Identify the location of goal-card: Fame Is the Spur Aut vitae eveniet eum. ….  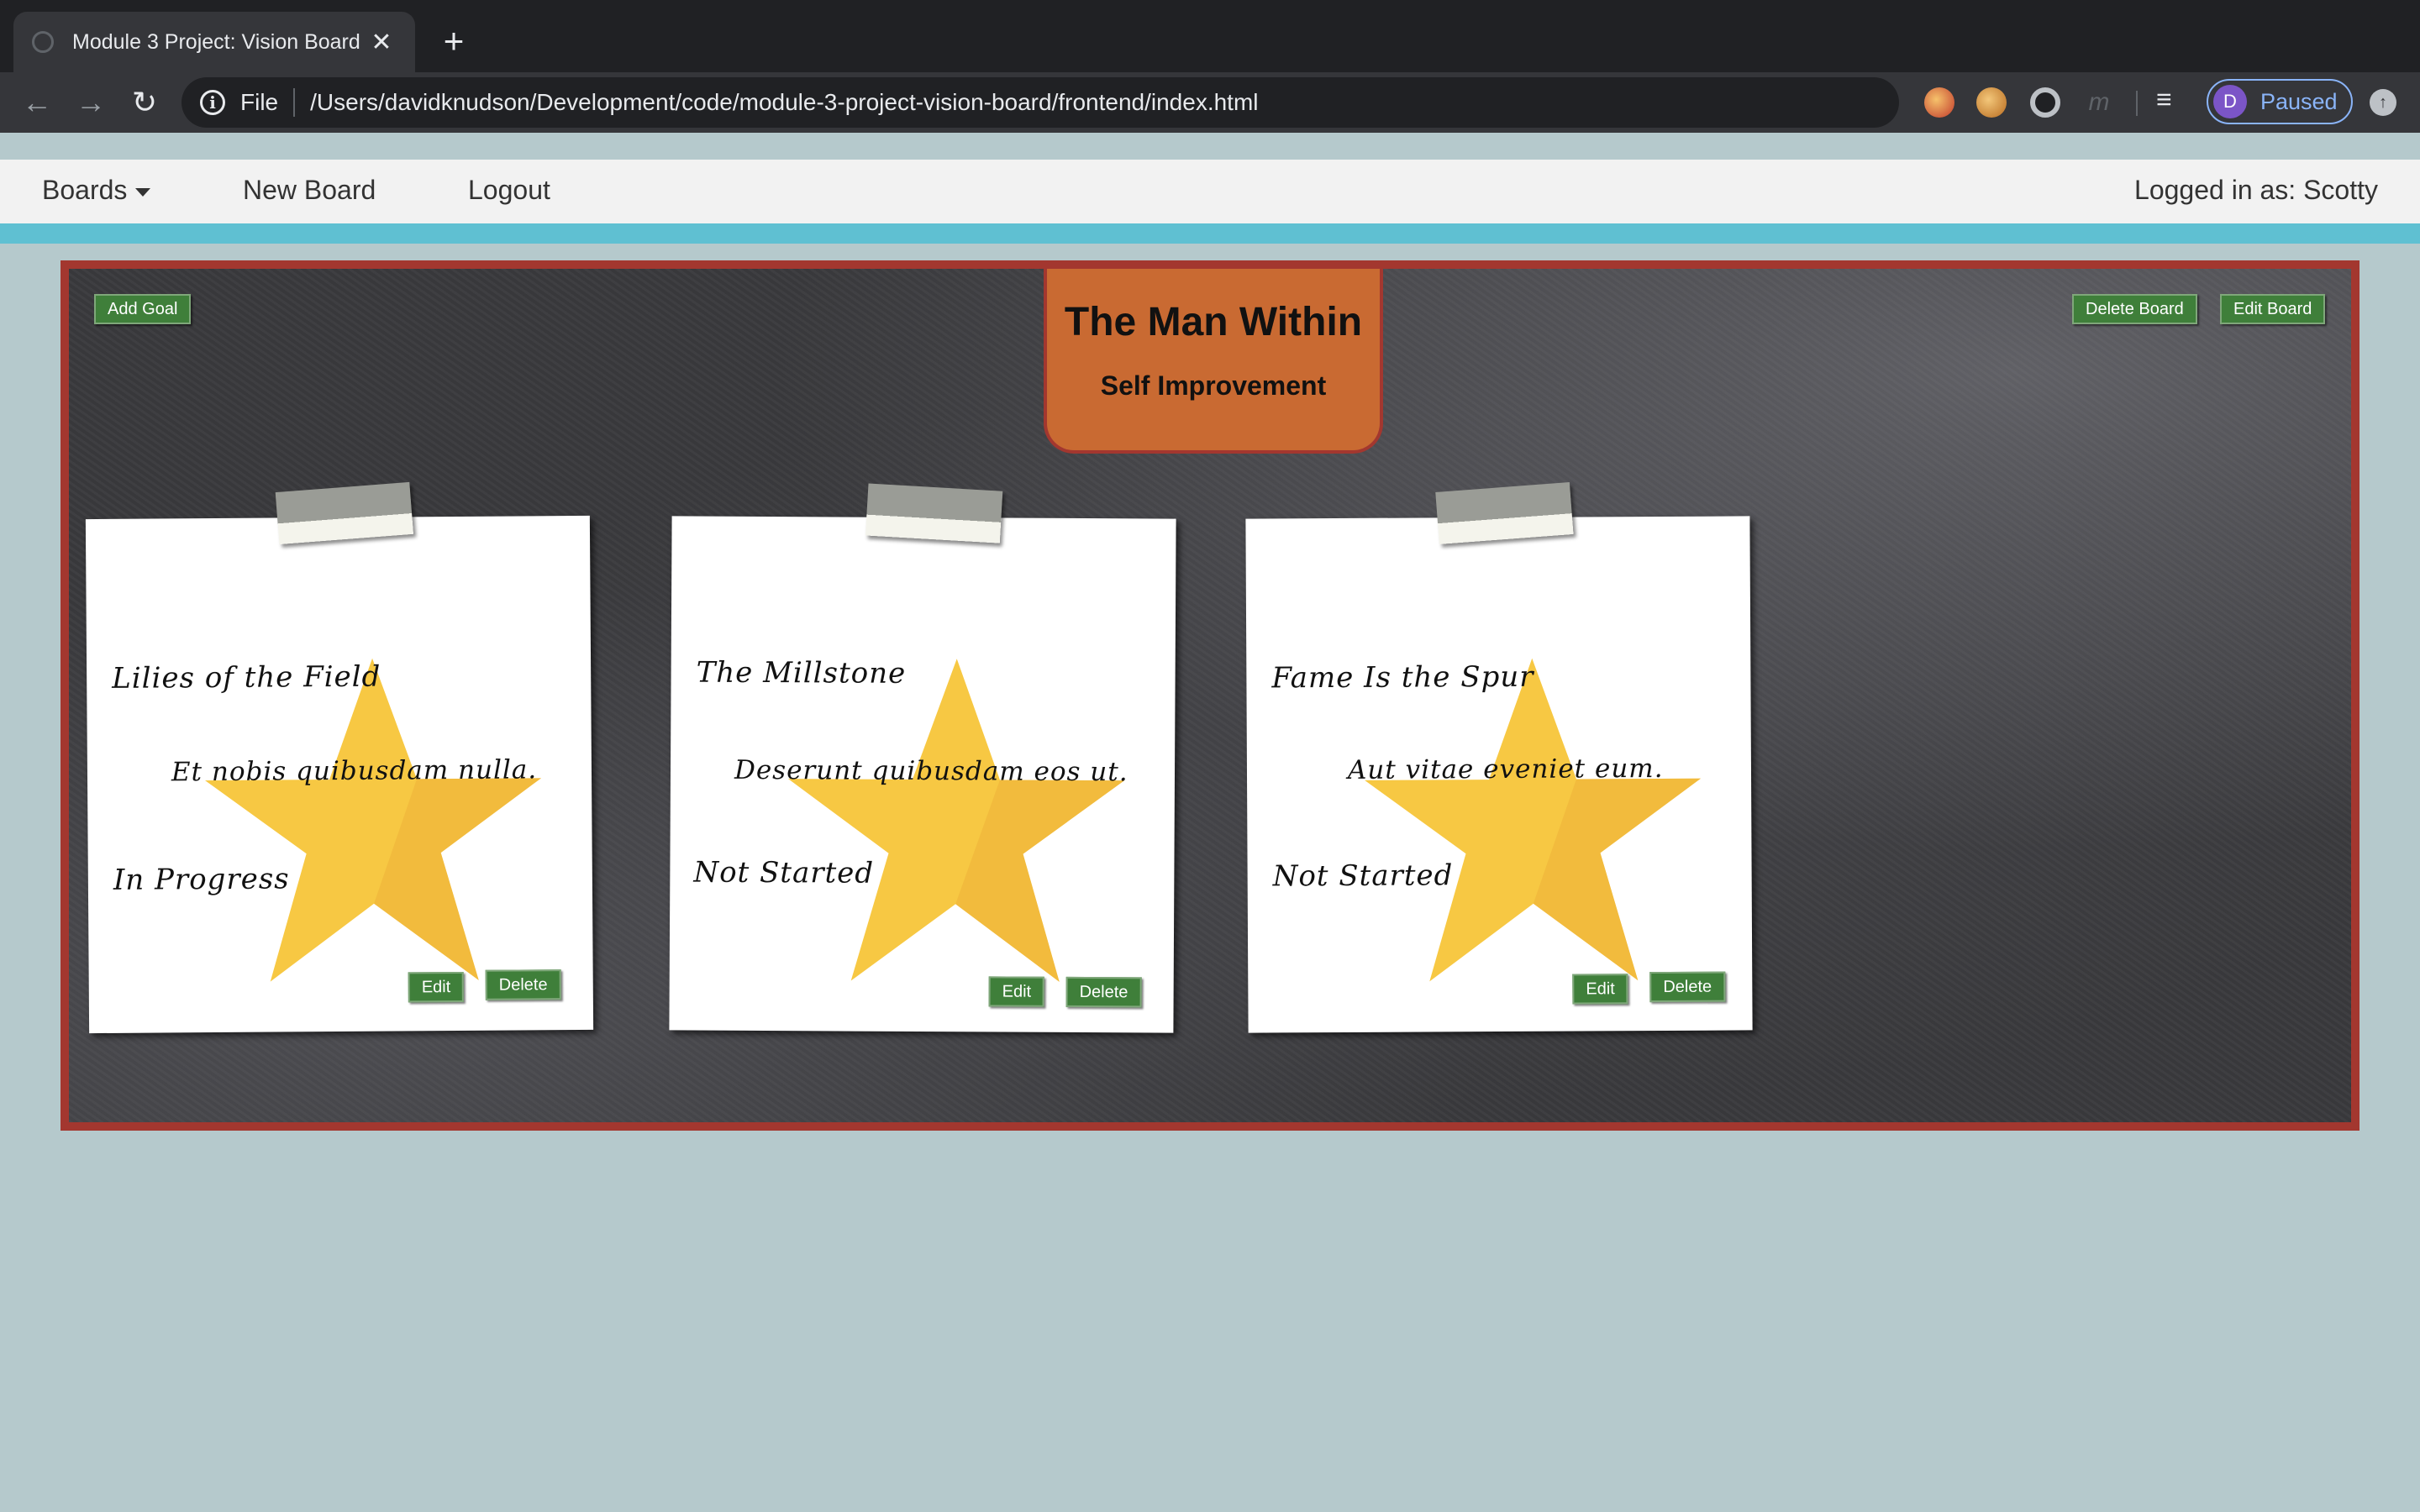
(1499, 757).